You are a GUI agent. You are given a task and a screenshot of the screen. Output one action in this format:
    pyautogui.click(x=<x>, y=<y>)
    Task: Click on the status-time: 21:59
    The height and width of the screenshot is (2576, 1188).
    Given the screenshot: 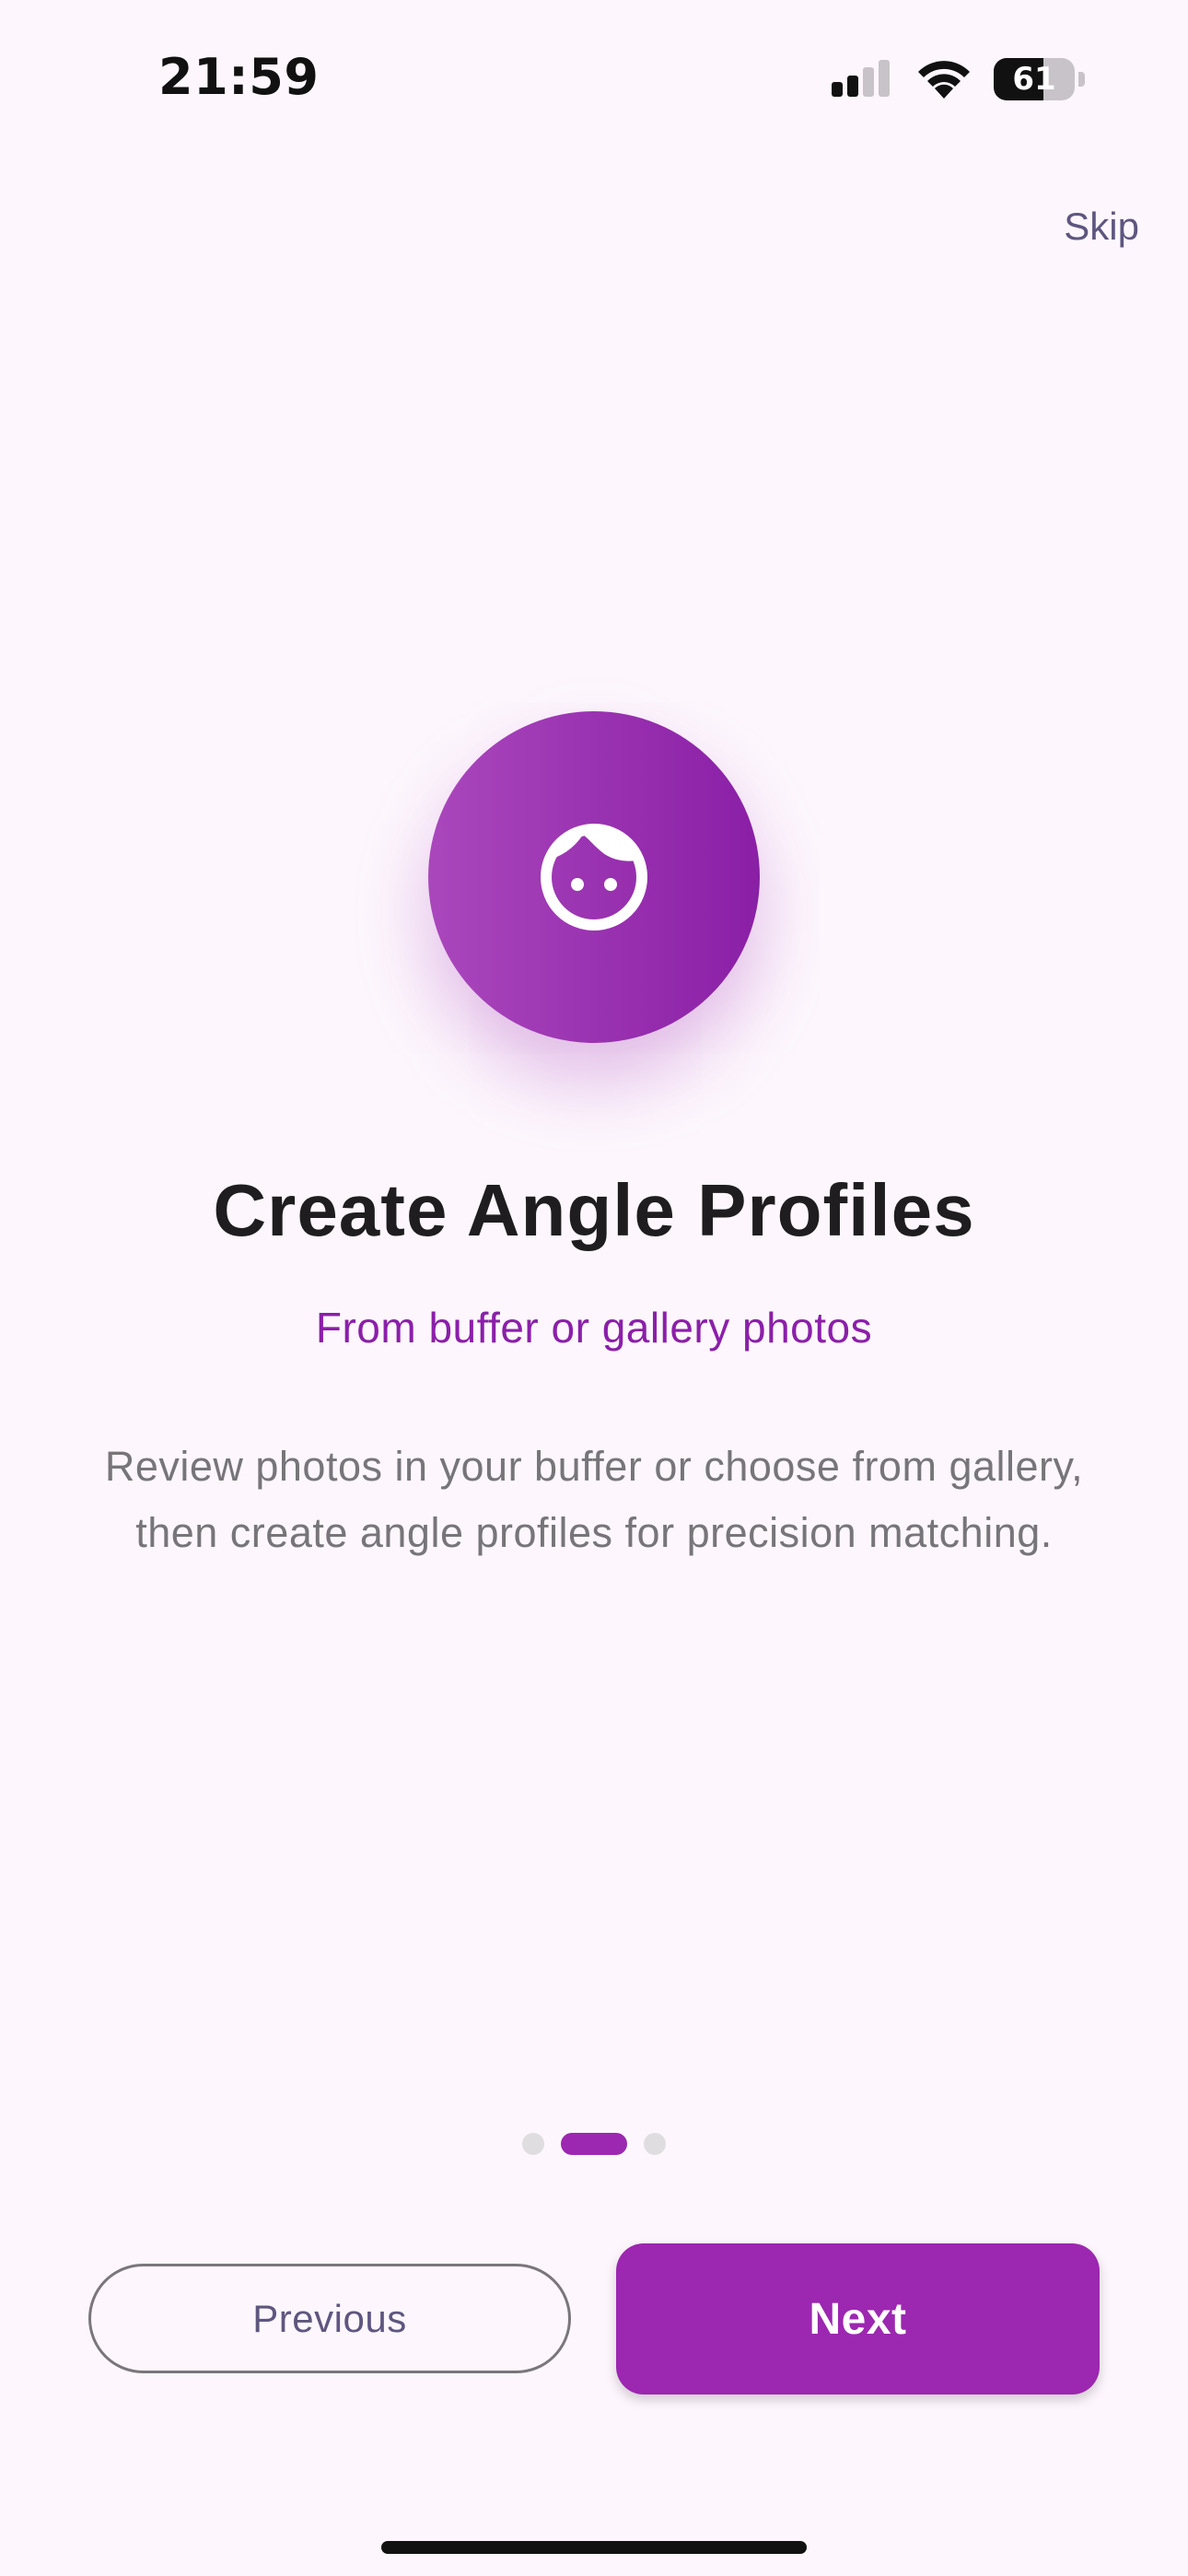 What is the action you would take?
    pyautogui.click(x=239, y=77)
    